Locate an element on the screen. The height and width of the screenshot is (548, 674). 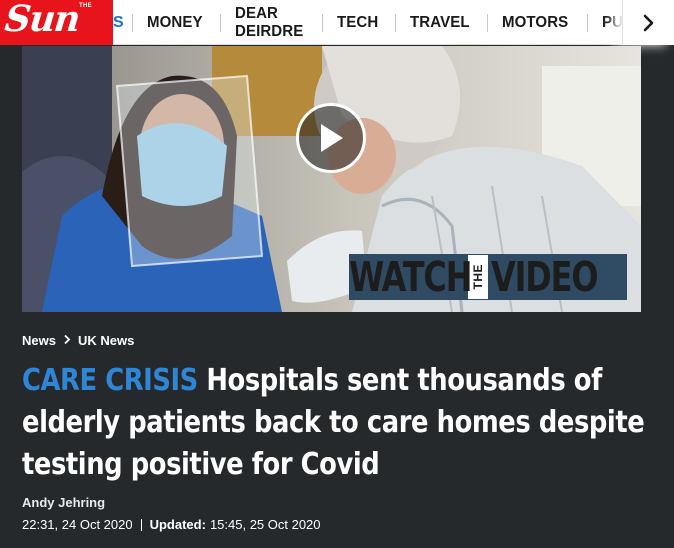
watch-text: WATCH is located at coordinates (410, 277).